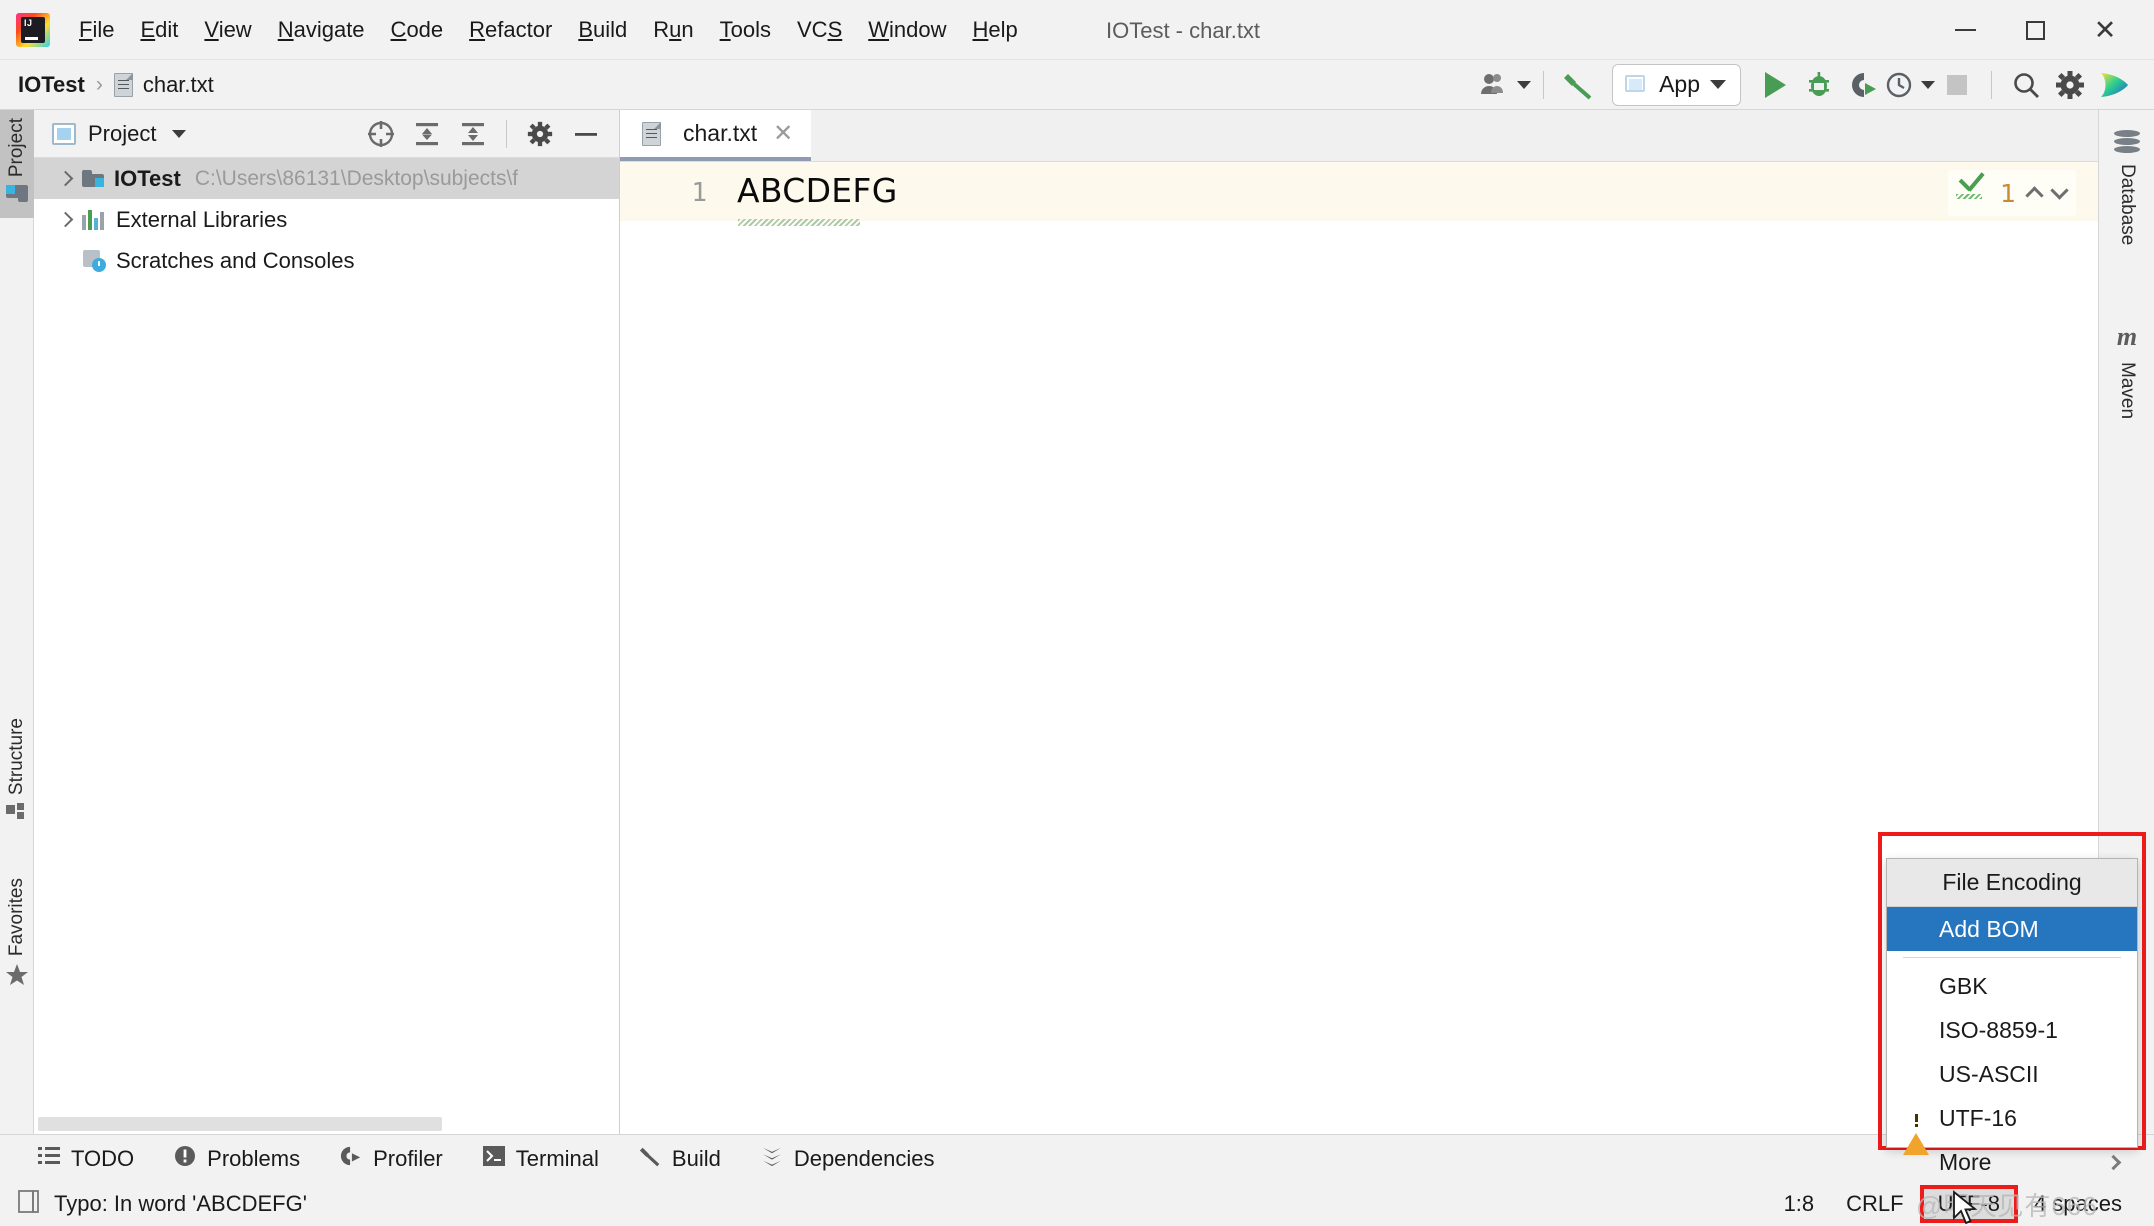 The width and height of the screenshot is (2154, 1226). I want to click on minimize-icon, so click(1965, 30).